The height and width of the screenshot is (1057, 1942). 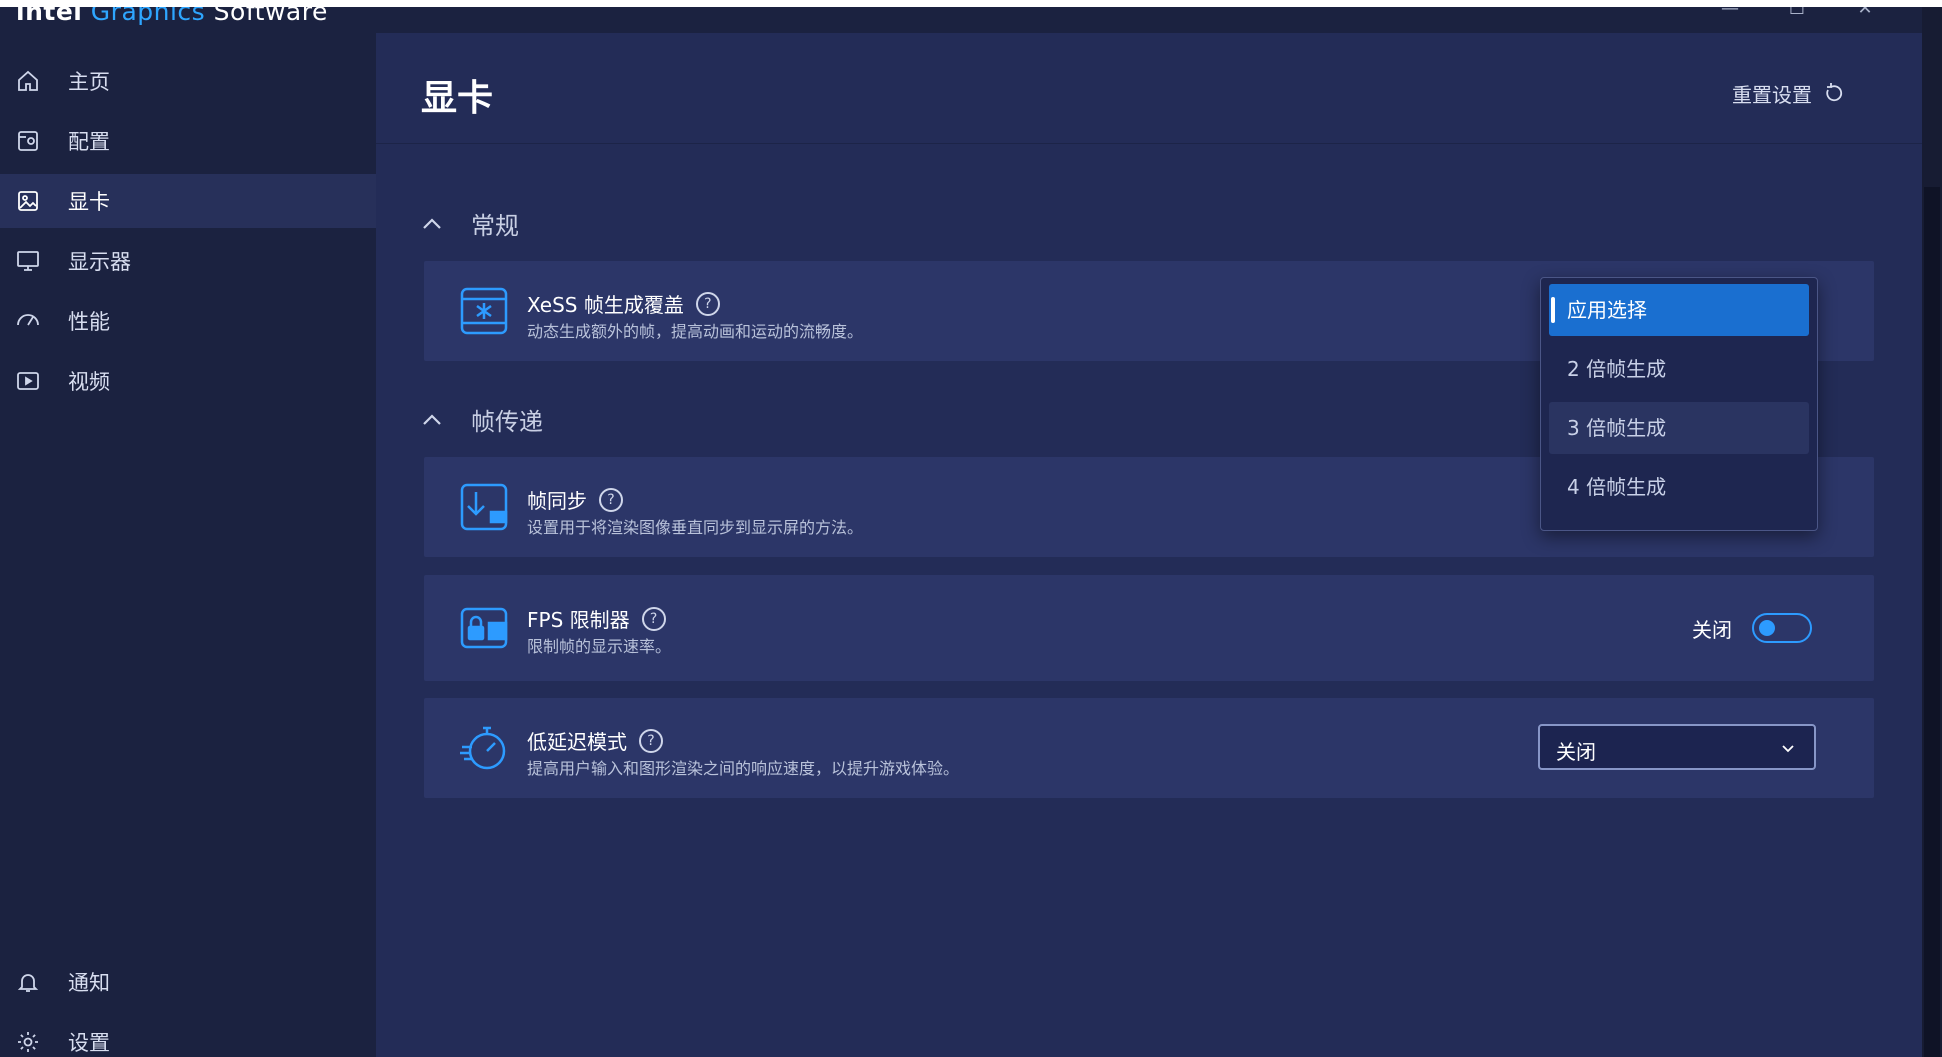 I want to click on sidebar-item-label: 主页, so click(x=89, y=82).